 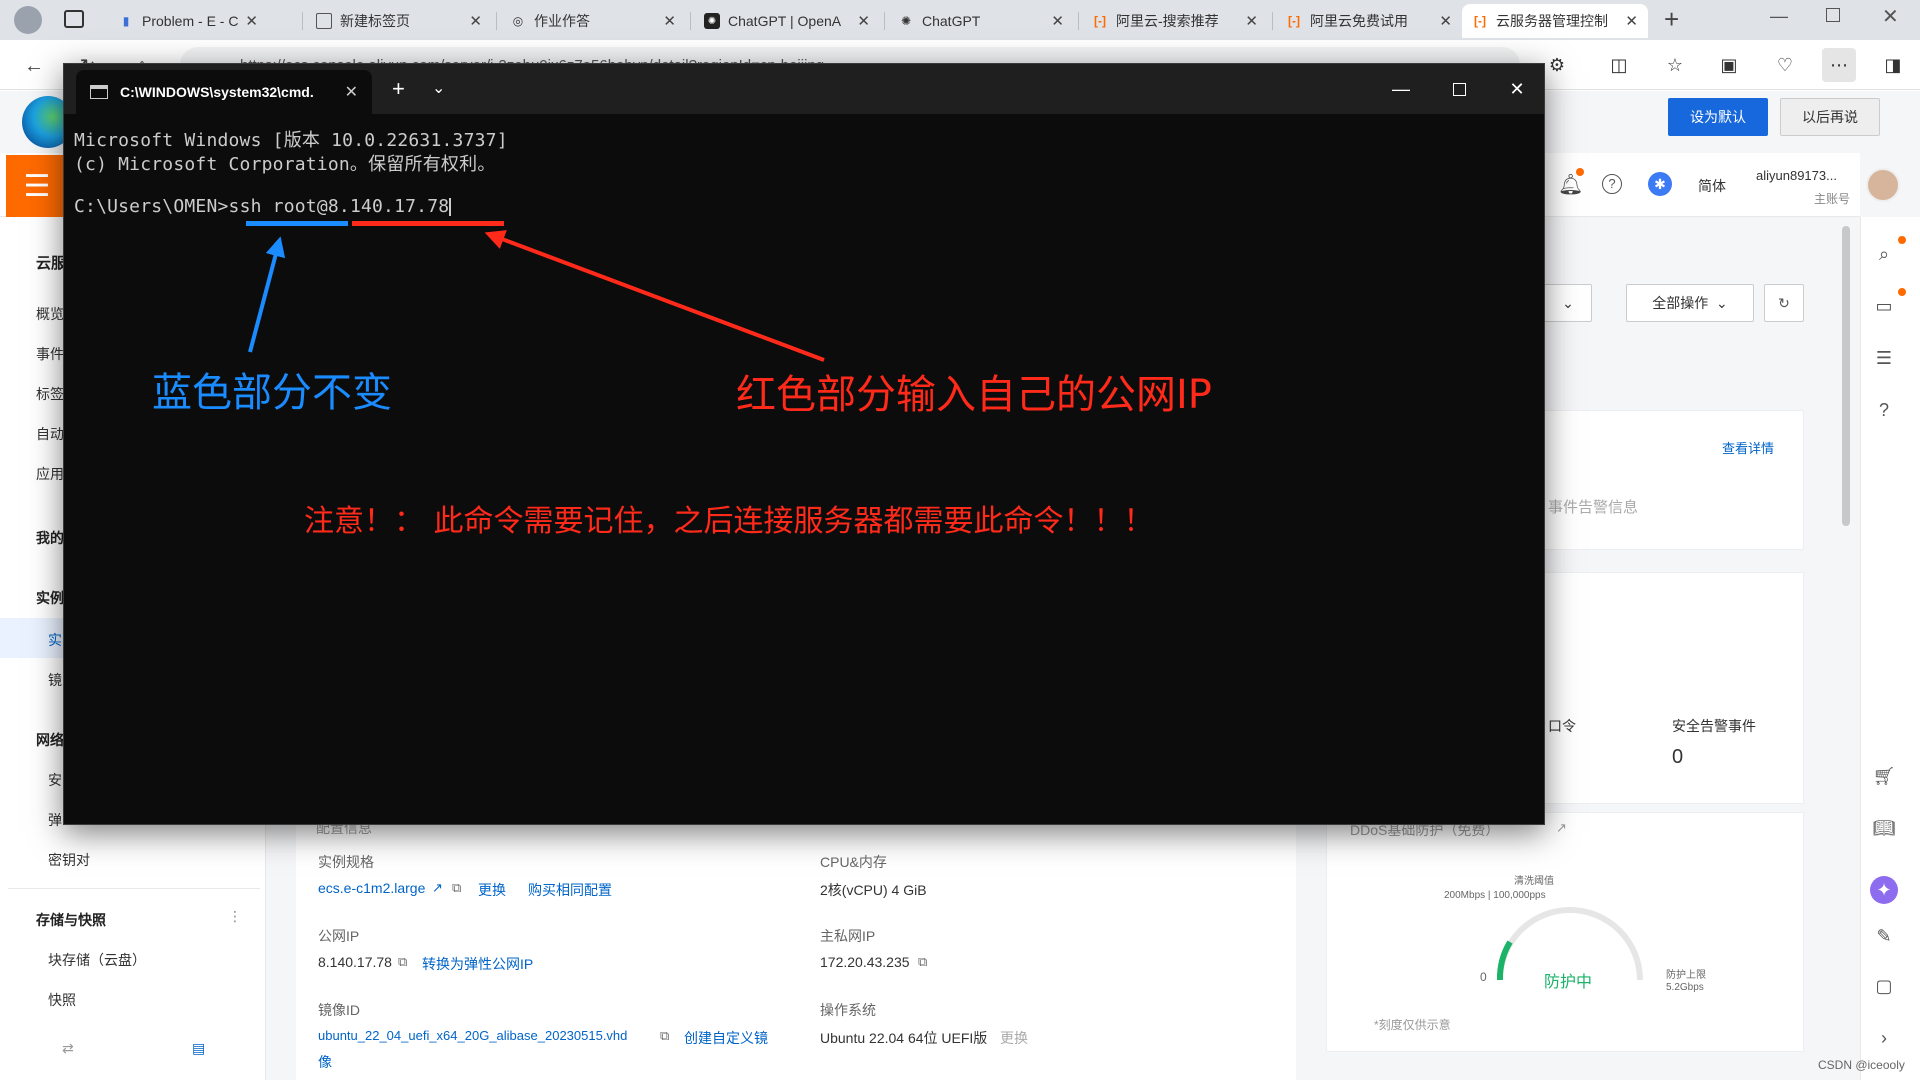 I want to click on document-icon: ☰, so click(x=1884, y=358).